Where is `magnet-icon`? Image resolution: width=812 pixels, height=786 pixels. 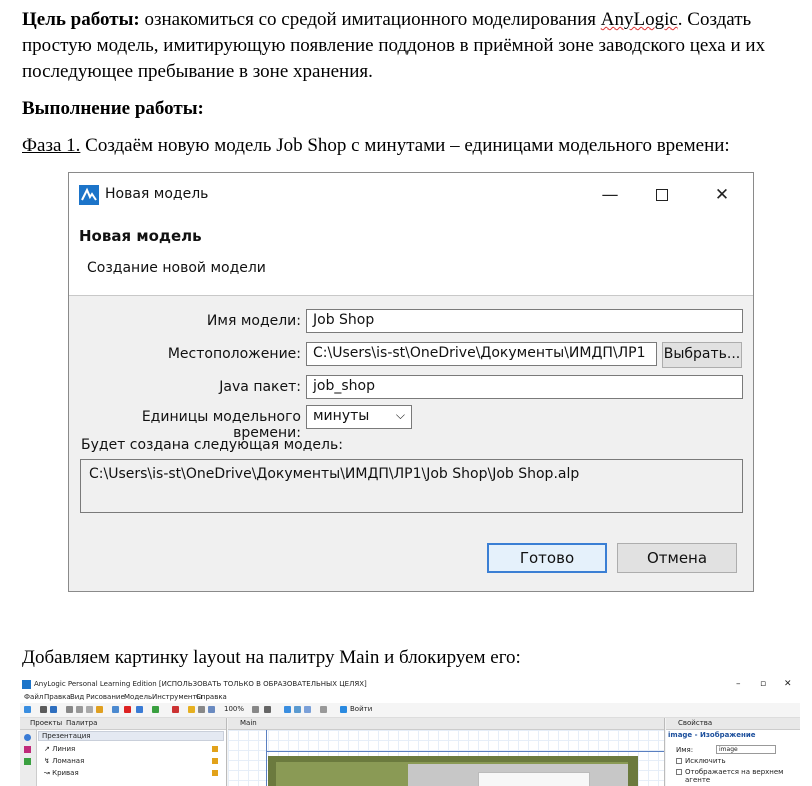 magnet-icon is located at coordinates (323, 709).